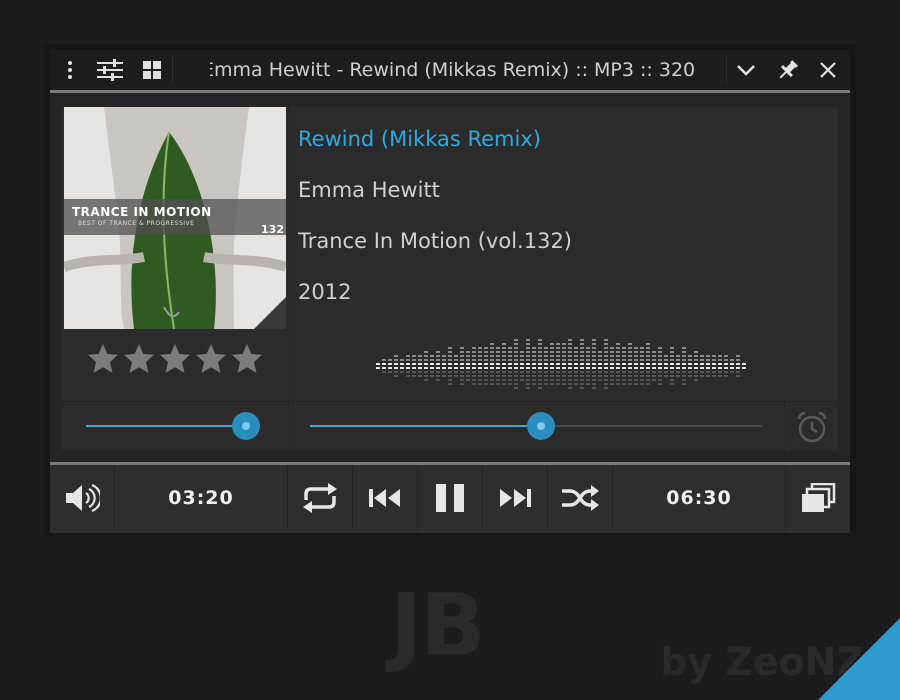 Image resolution: width=900 pixels, height=700 pixels. What do you see at coordinates (320, 497) in the screenshot?
I see `repeat-icon` at bounding box center [320, 497].